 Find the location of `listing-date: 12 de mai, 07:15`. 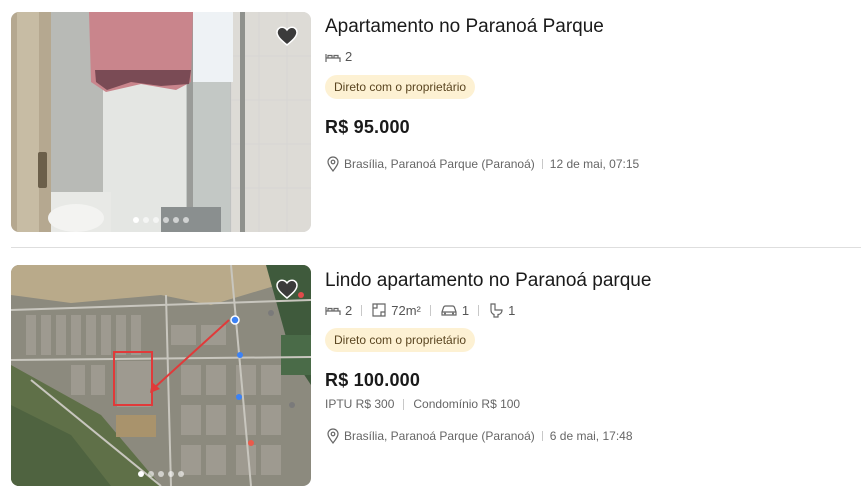

listing-date: 12 de mai, 07:15 is located at coordinates (594, 164).